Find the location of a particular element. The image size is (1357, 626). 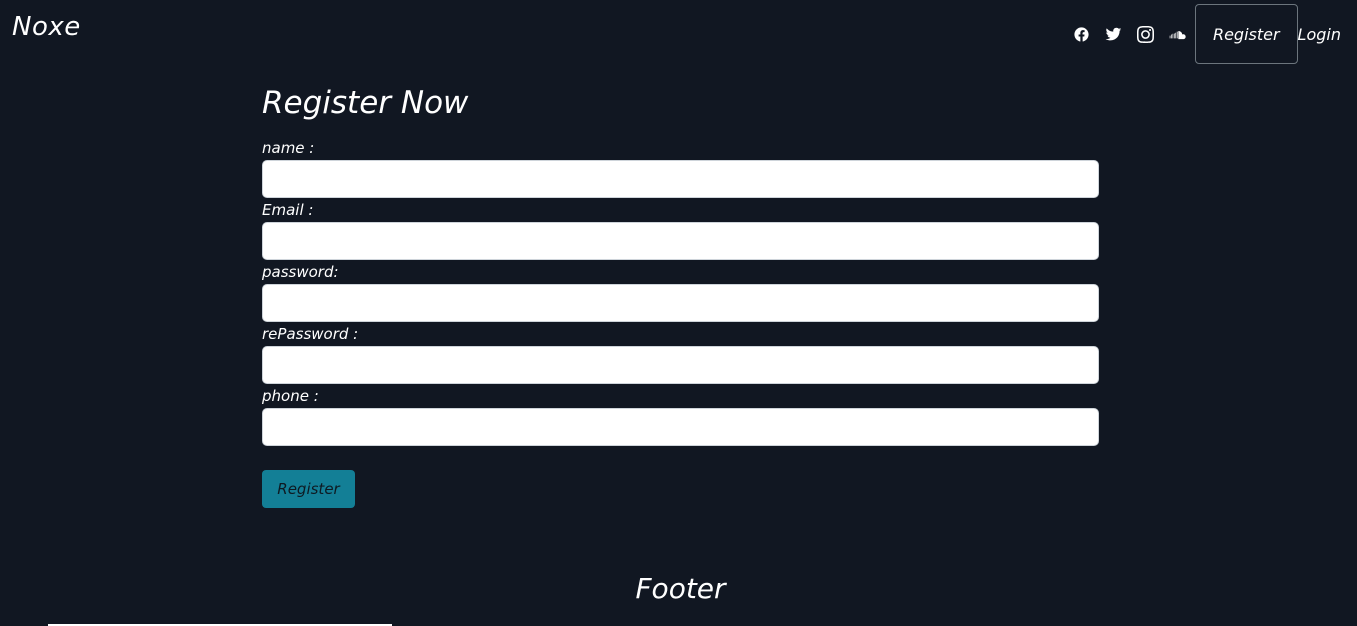

facebook-icon is located at coordinates (1082, 34).